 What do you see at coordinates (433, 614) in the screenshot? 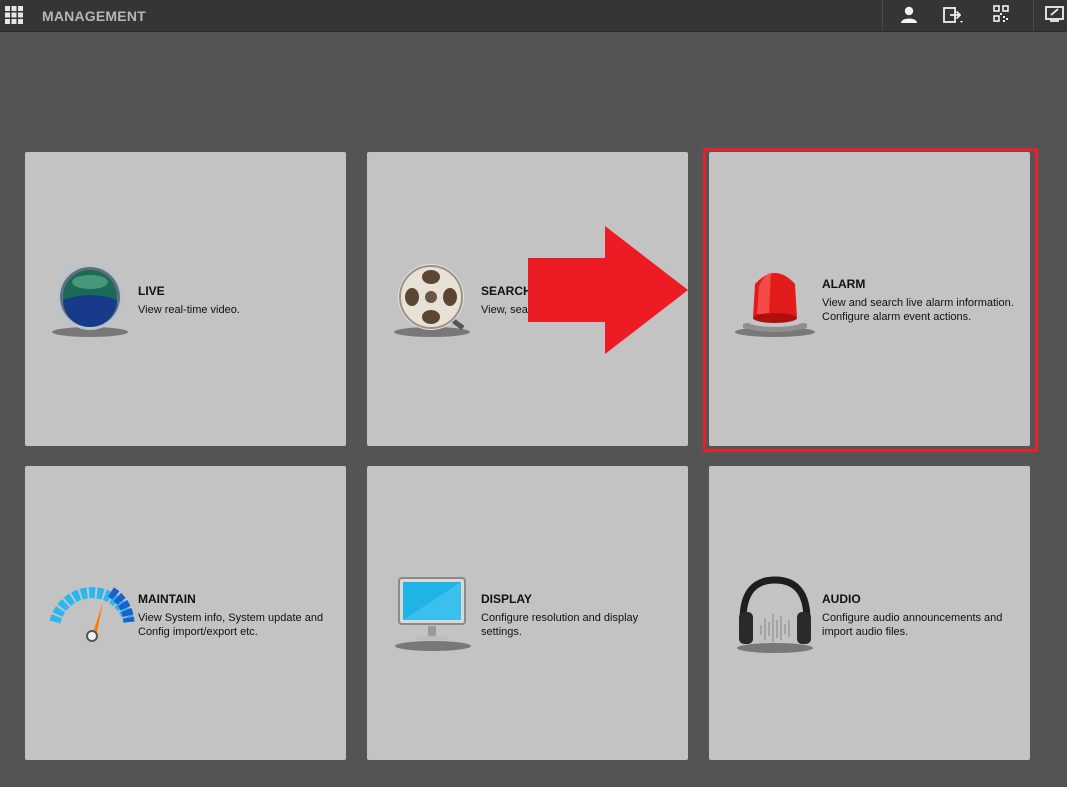
I see `display-monitor-icon` at bounding box center [433, 614].